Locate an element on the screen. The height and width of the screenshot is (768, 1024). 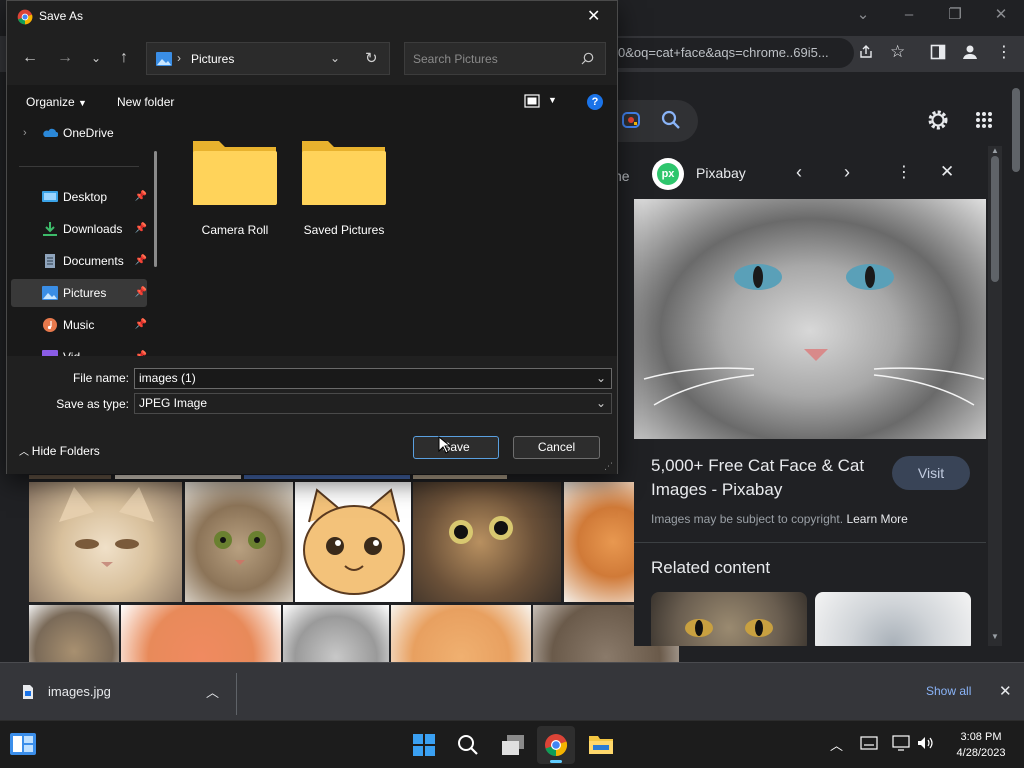
breadcrumb-pictures: Pictures is located at coordinates (212, 59).